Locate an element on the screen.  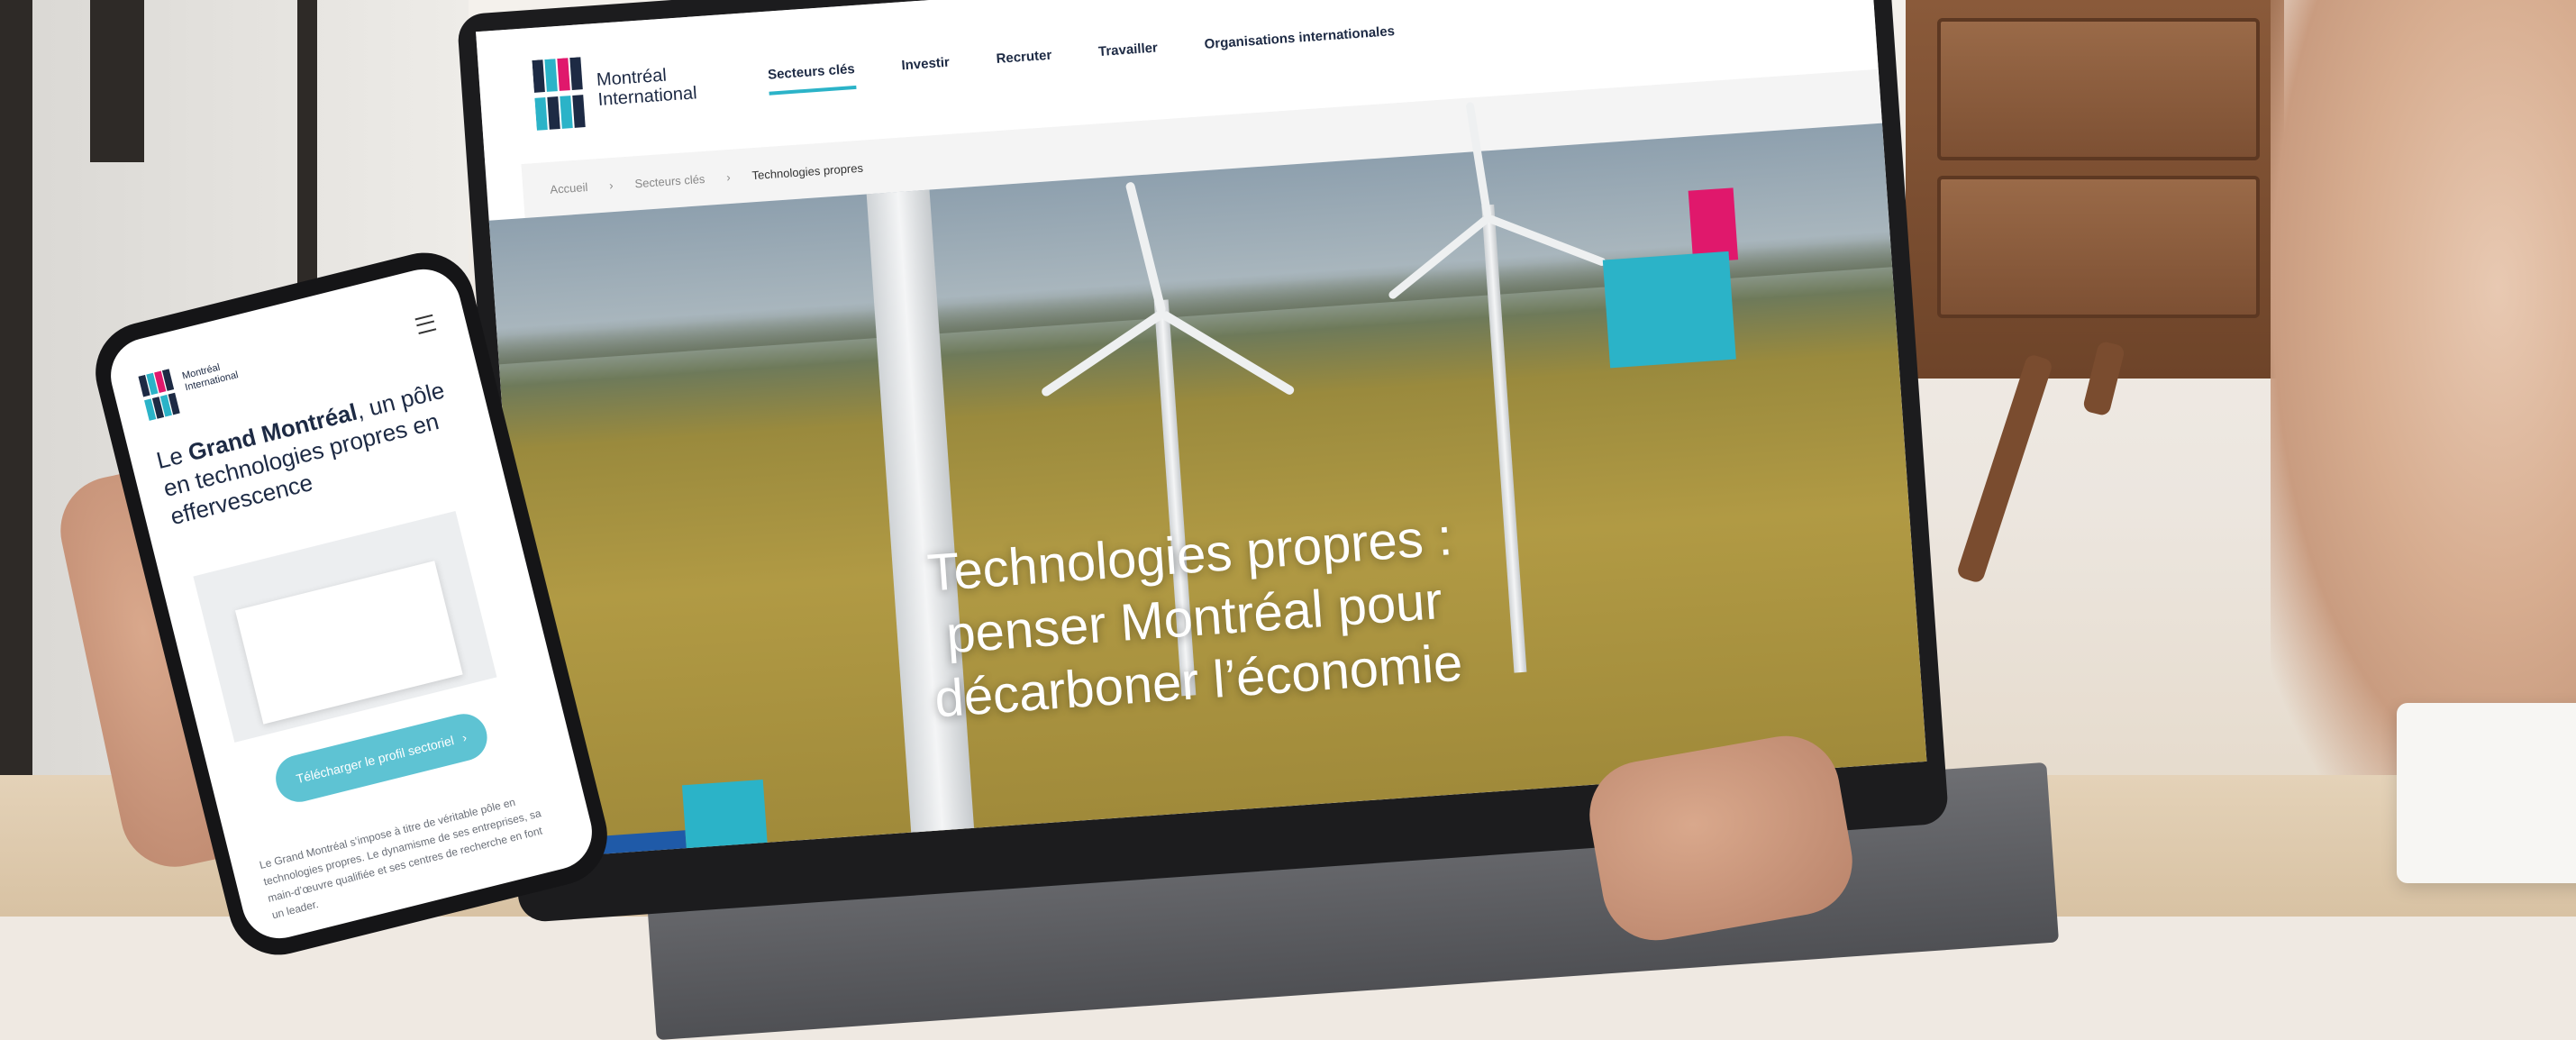
white-tray is located at coordinates (2486, 793).